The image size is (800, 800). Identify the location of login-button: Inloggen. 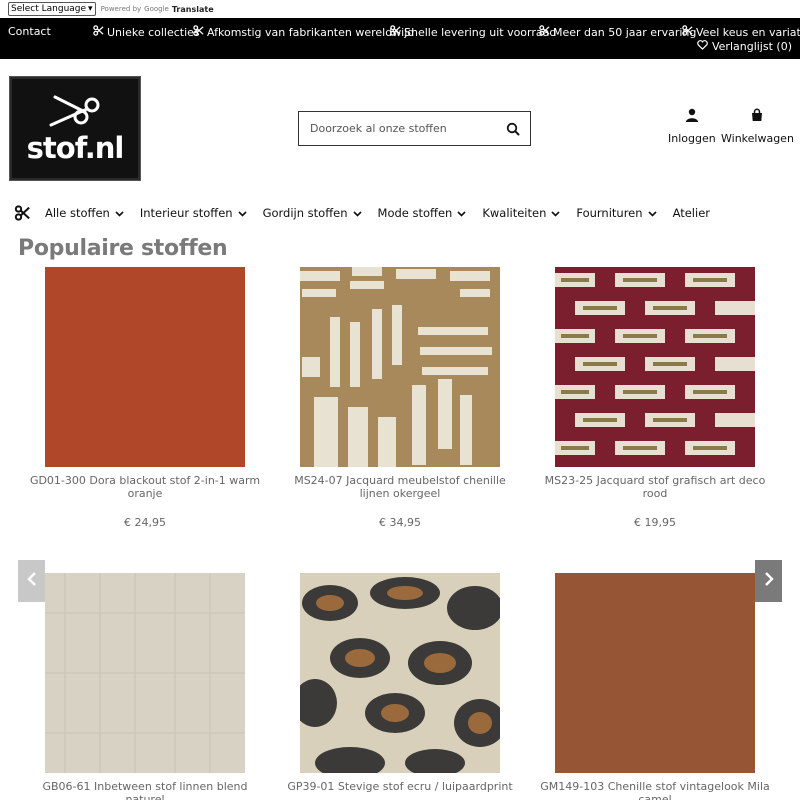
(692, 126).